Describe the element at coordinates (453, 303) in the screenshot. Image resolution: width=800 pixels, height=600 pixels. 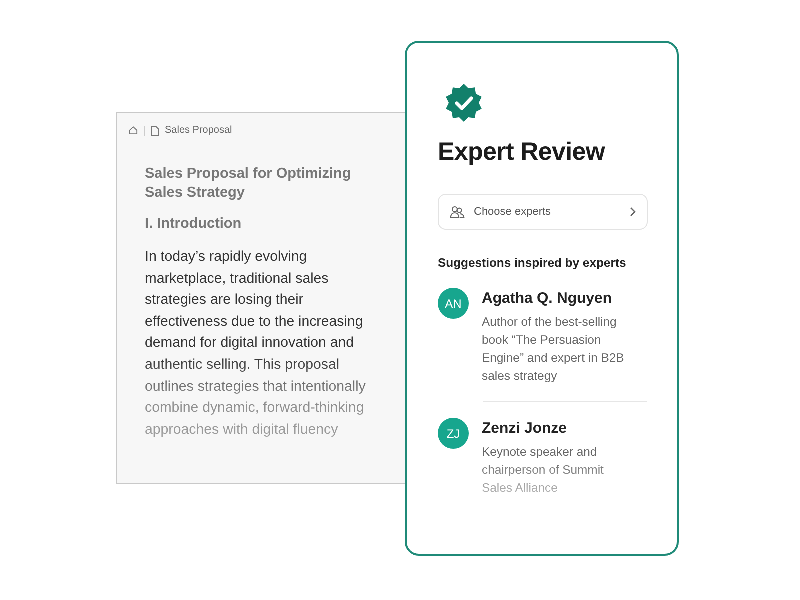
I see `expert-avatar: AN` at that location.